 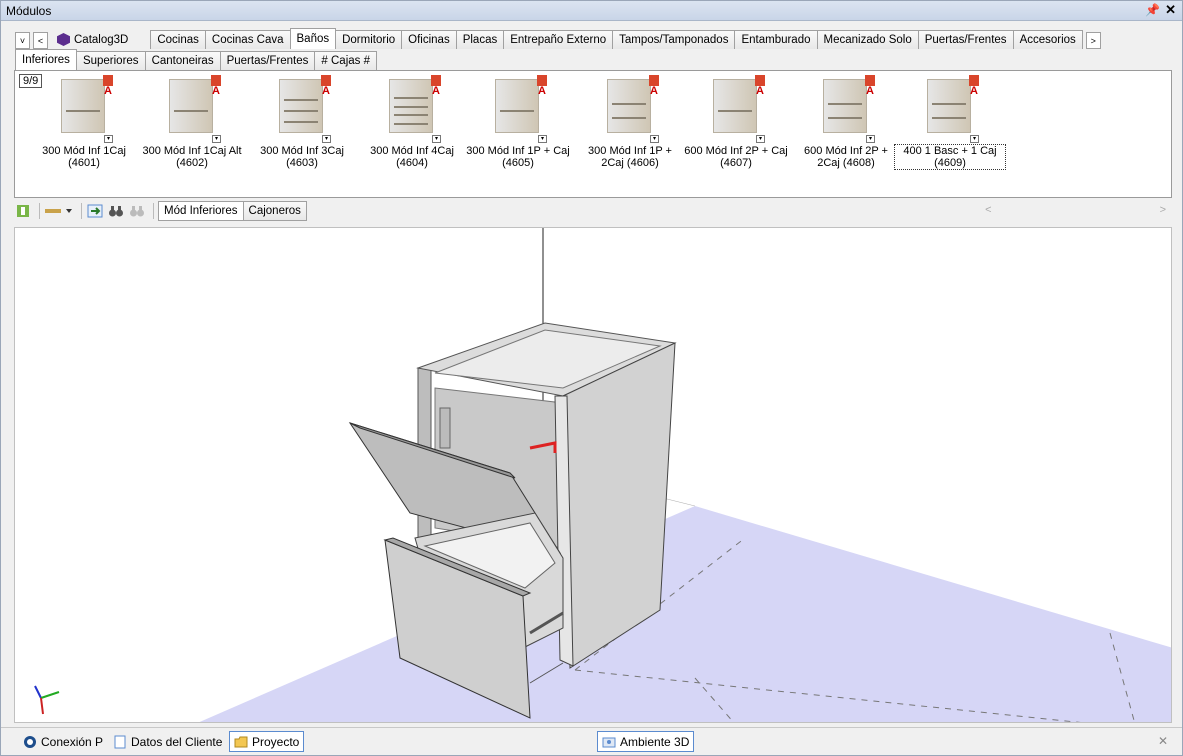 I want to click on document-icon, so click(x=120, y=741).